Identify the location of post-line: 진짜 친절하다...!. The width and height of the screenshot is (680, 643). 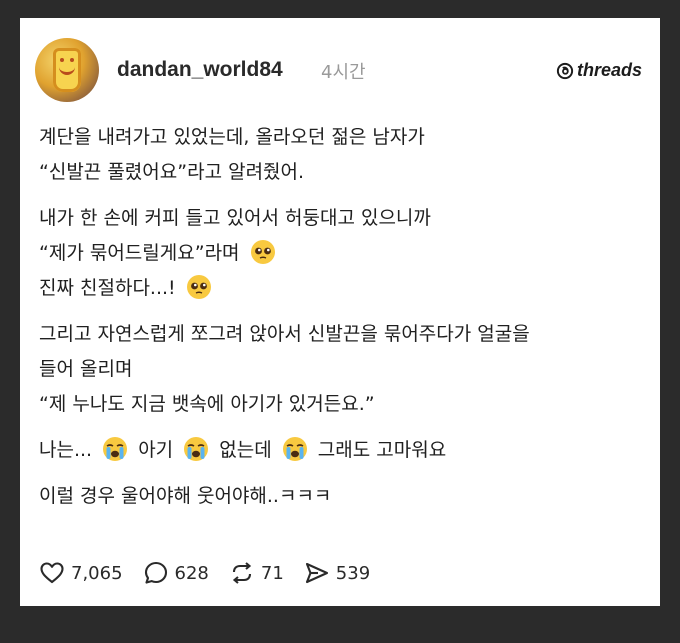
(107, 288).